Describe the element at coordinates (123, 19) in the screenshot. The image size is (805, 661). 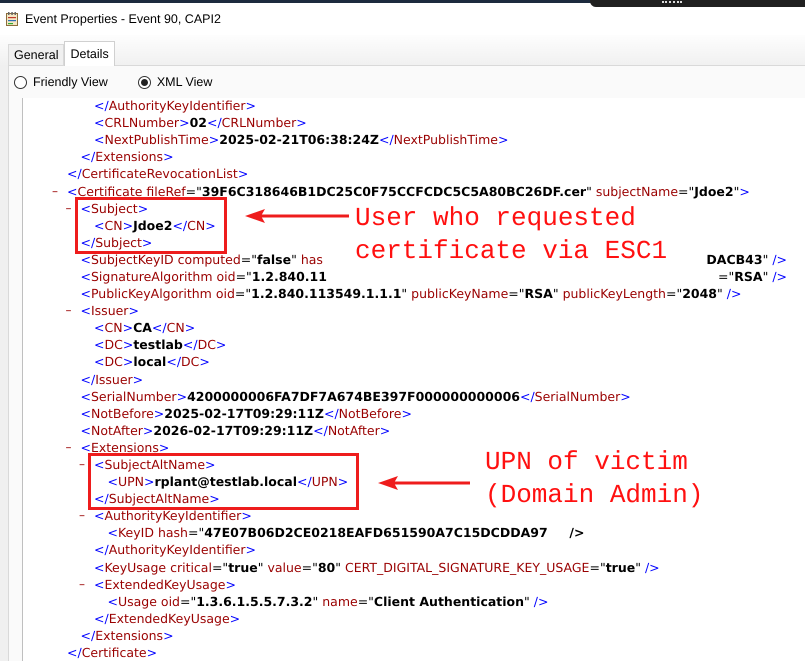
I see `window-title: Event Properties - Event 90, CAPI2` at that location.